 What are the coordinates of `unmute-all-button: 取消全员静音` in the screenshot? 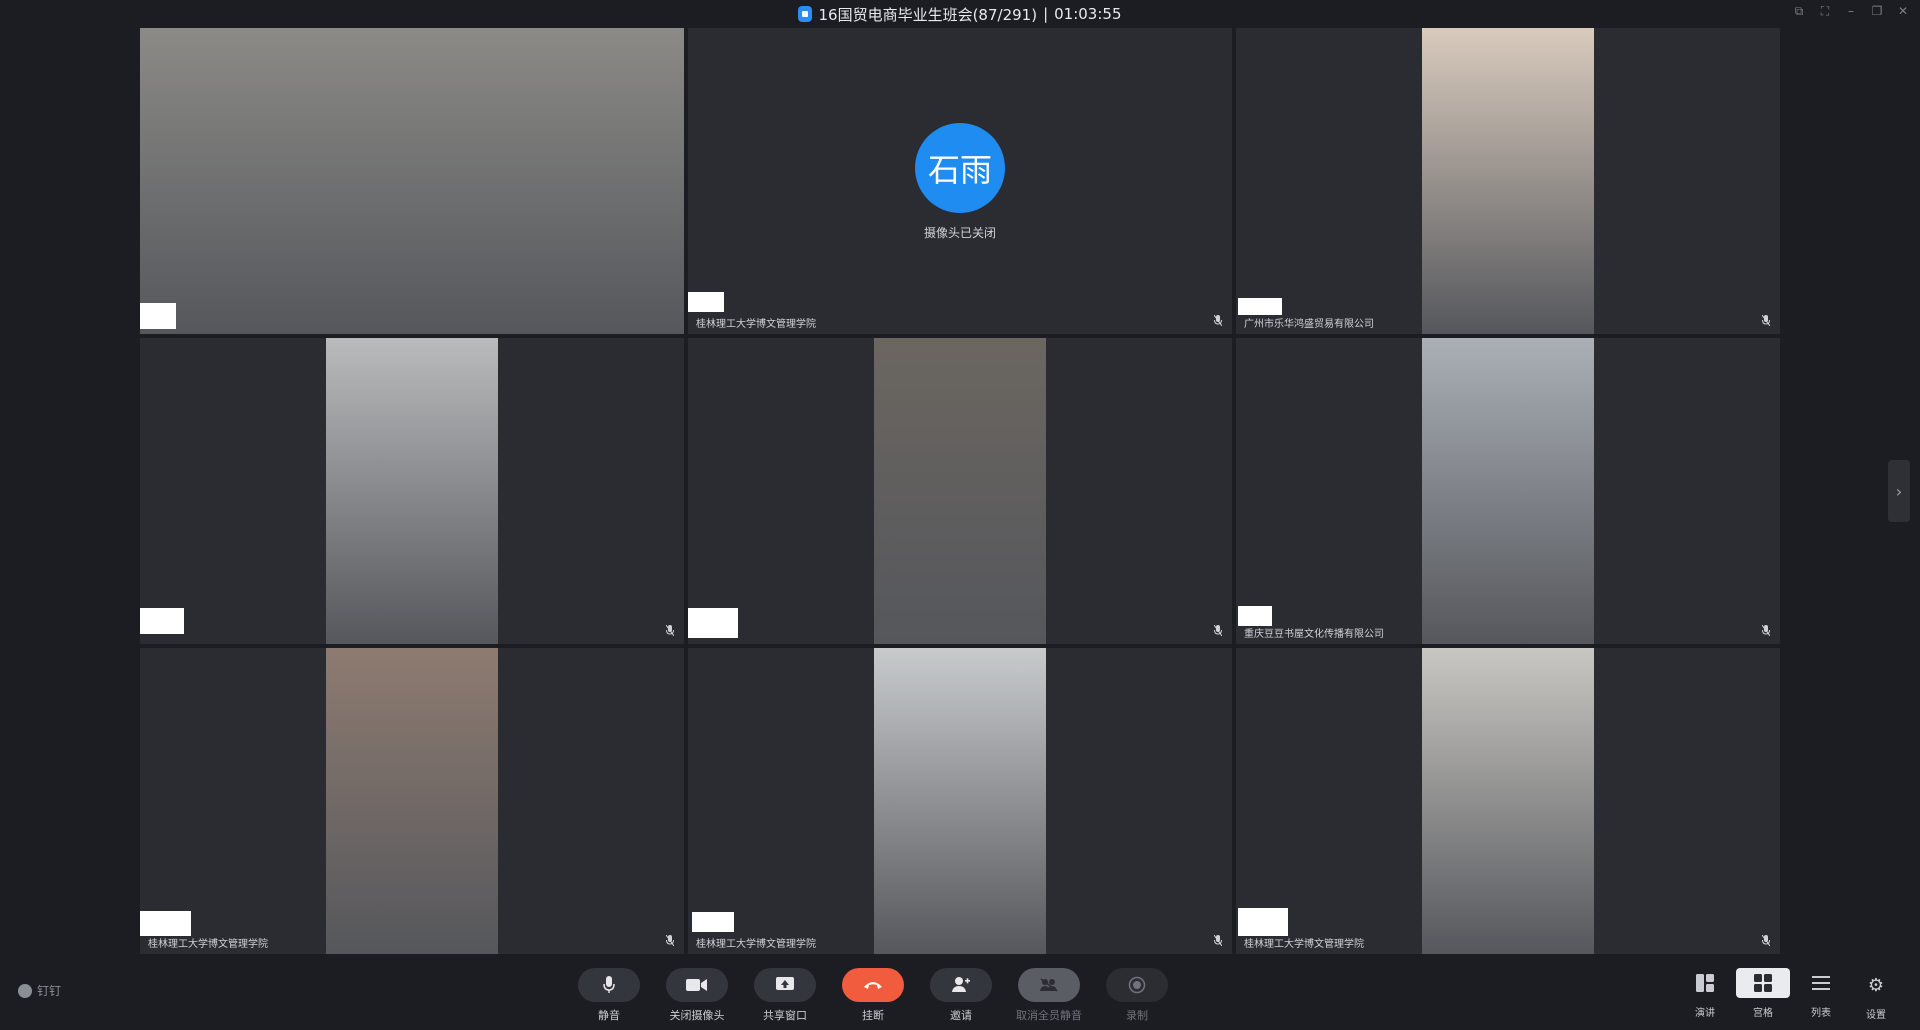 It's located at (1049, 995).